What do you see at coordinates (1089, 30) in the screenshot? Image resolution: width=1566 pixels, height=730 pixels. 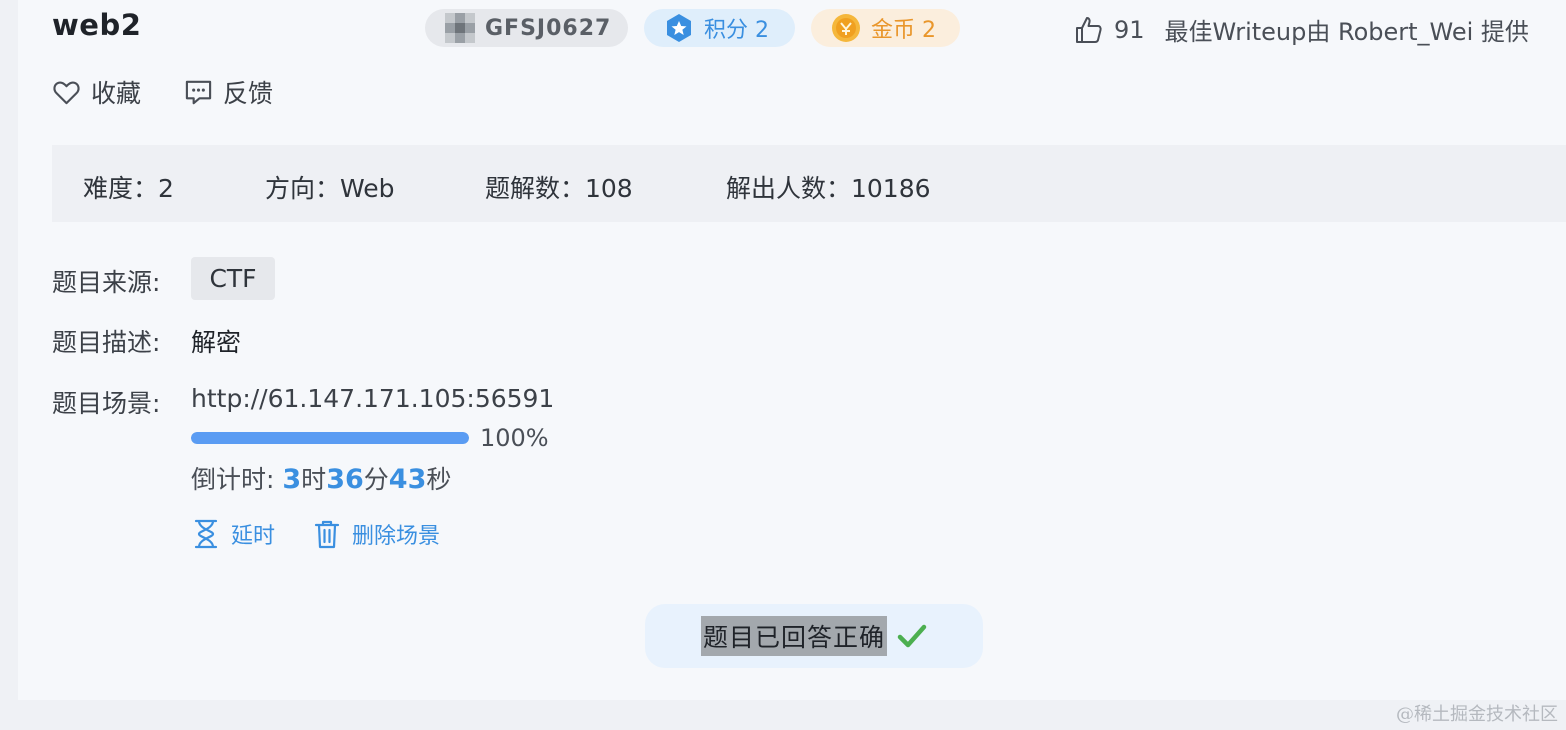 I see `thumbs-up-icon` at bounding box center [1089, 30].